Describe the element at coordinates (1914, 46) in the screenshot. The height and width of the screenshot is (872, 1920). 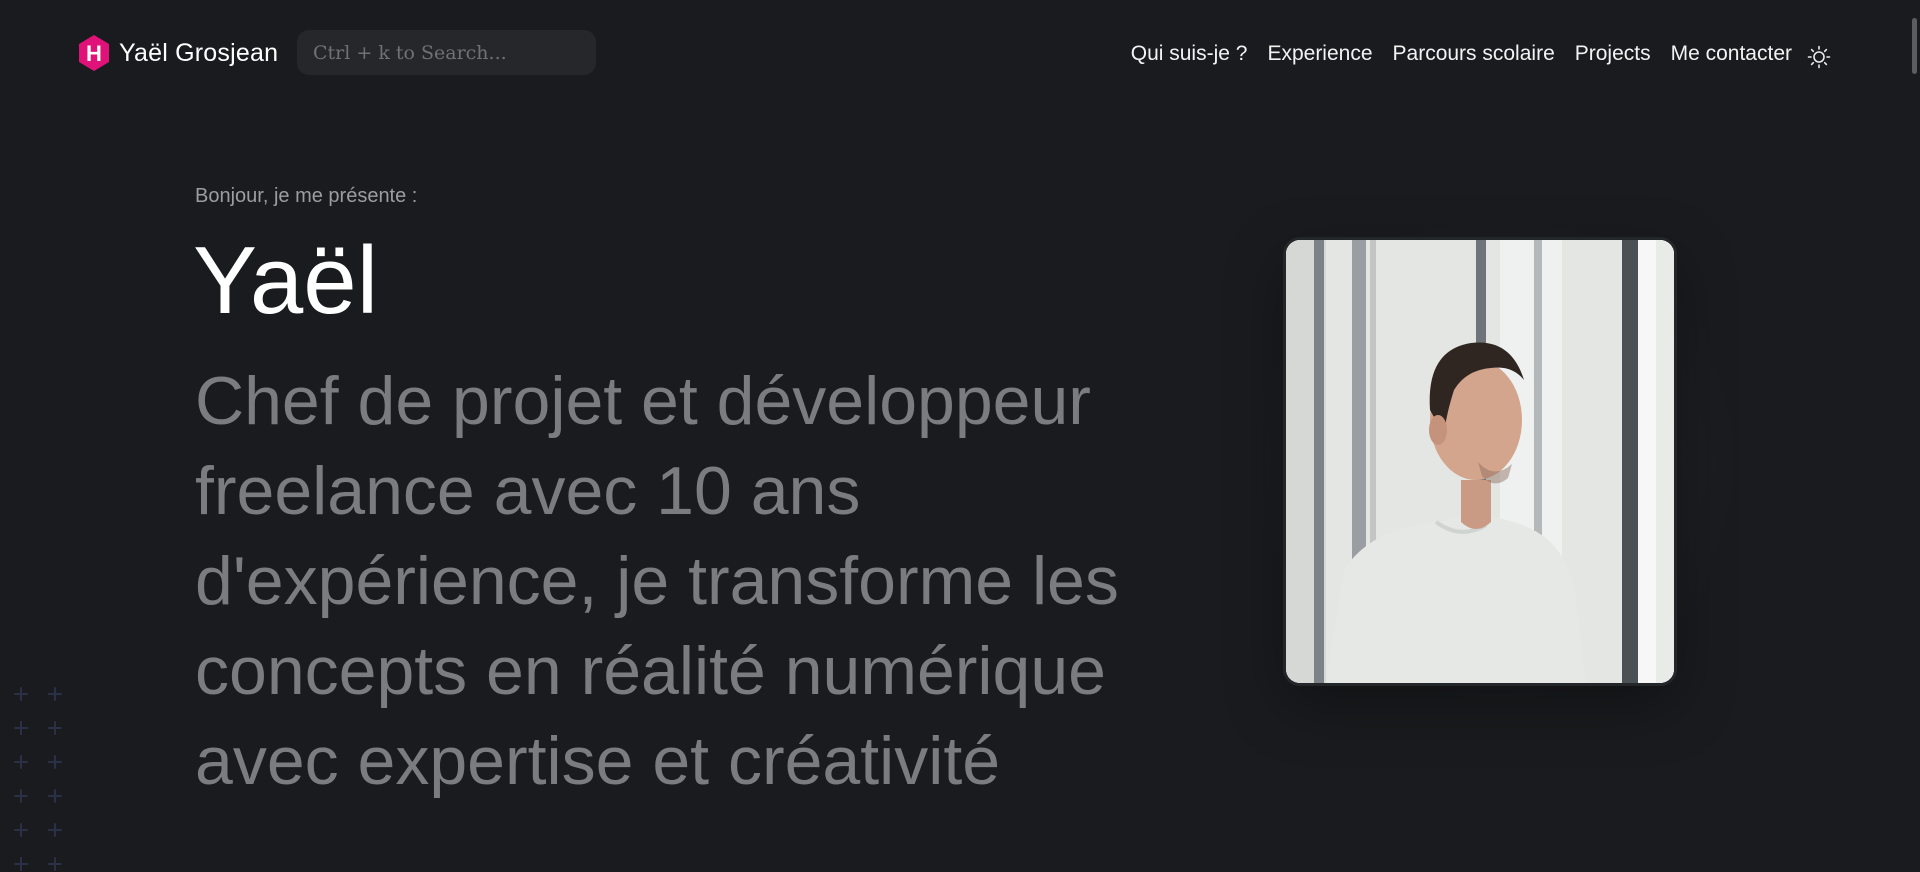
I see `scrollbar-thumb` at that location.